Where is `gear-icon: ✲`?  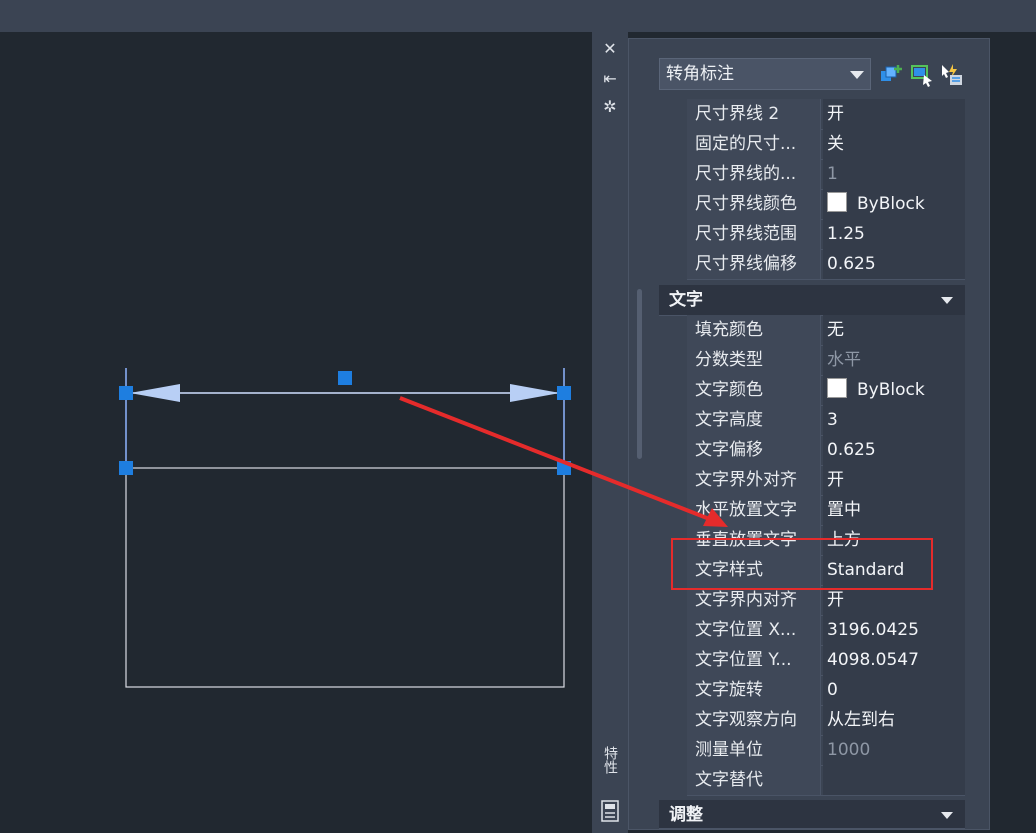
gear-icon: ✲ is located at coordinates (610, 107).